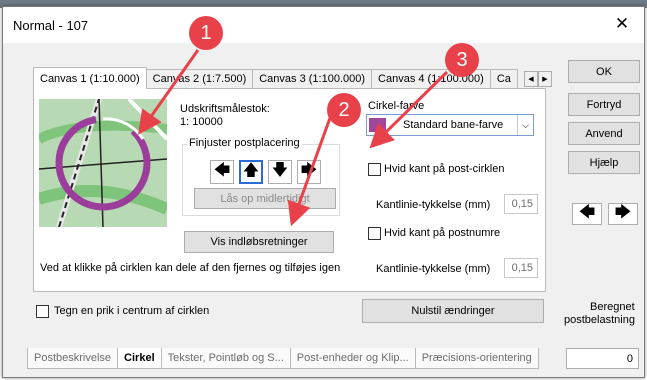 The height and width of the screenshot is (380, 647). I want to click on annotation-badge-3: 3, so click(462, 60).